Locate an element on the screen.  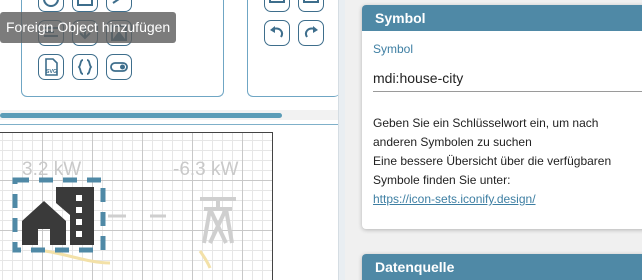
svg-file-icon: SVG is located at coordinates (51, 67).